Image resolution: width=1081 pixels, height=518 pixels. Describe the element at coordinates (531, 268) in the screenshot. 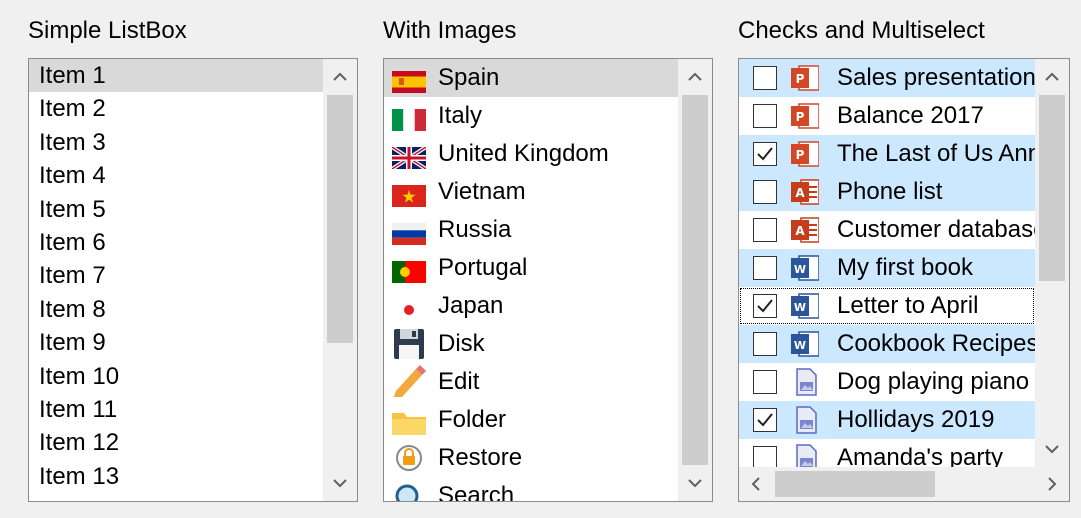

I see `list-item: Portugal` at that location.